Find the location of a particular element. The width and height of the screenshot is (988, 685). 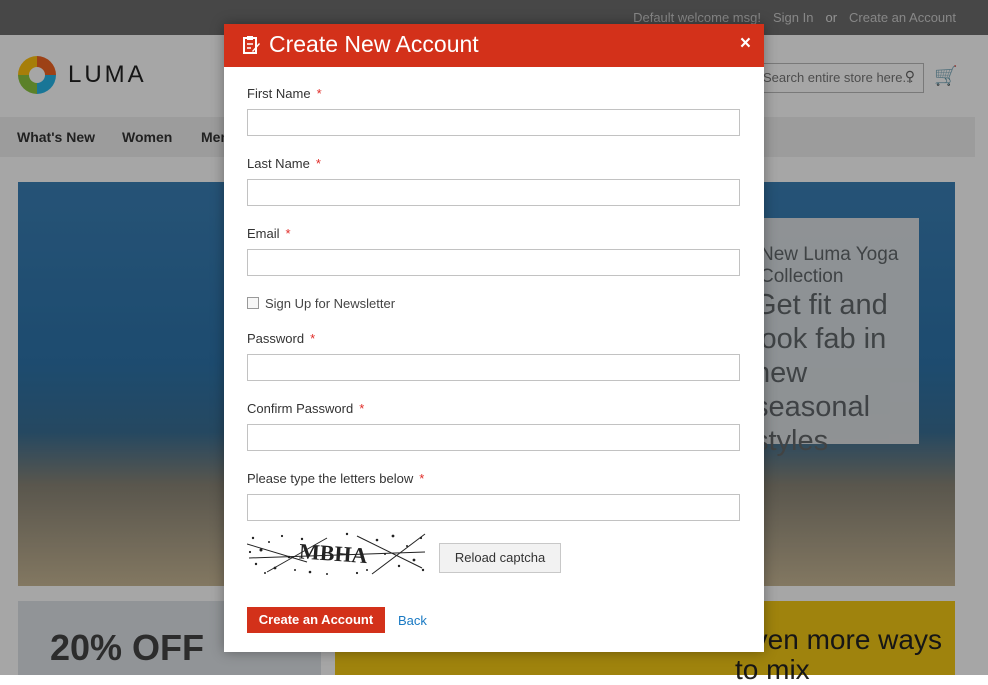

confirm-password-input is located at coordinates (493, 437).